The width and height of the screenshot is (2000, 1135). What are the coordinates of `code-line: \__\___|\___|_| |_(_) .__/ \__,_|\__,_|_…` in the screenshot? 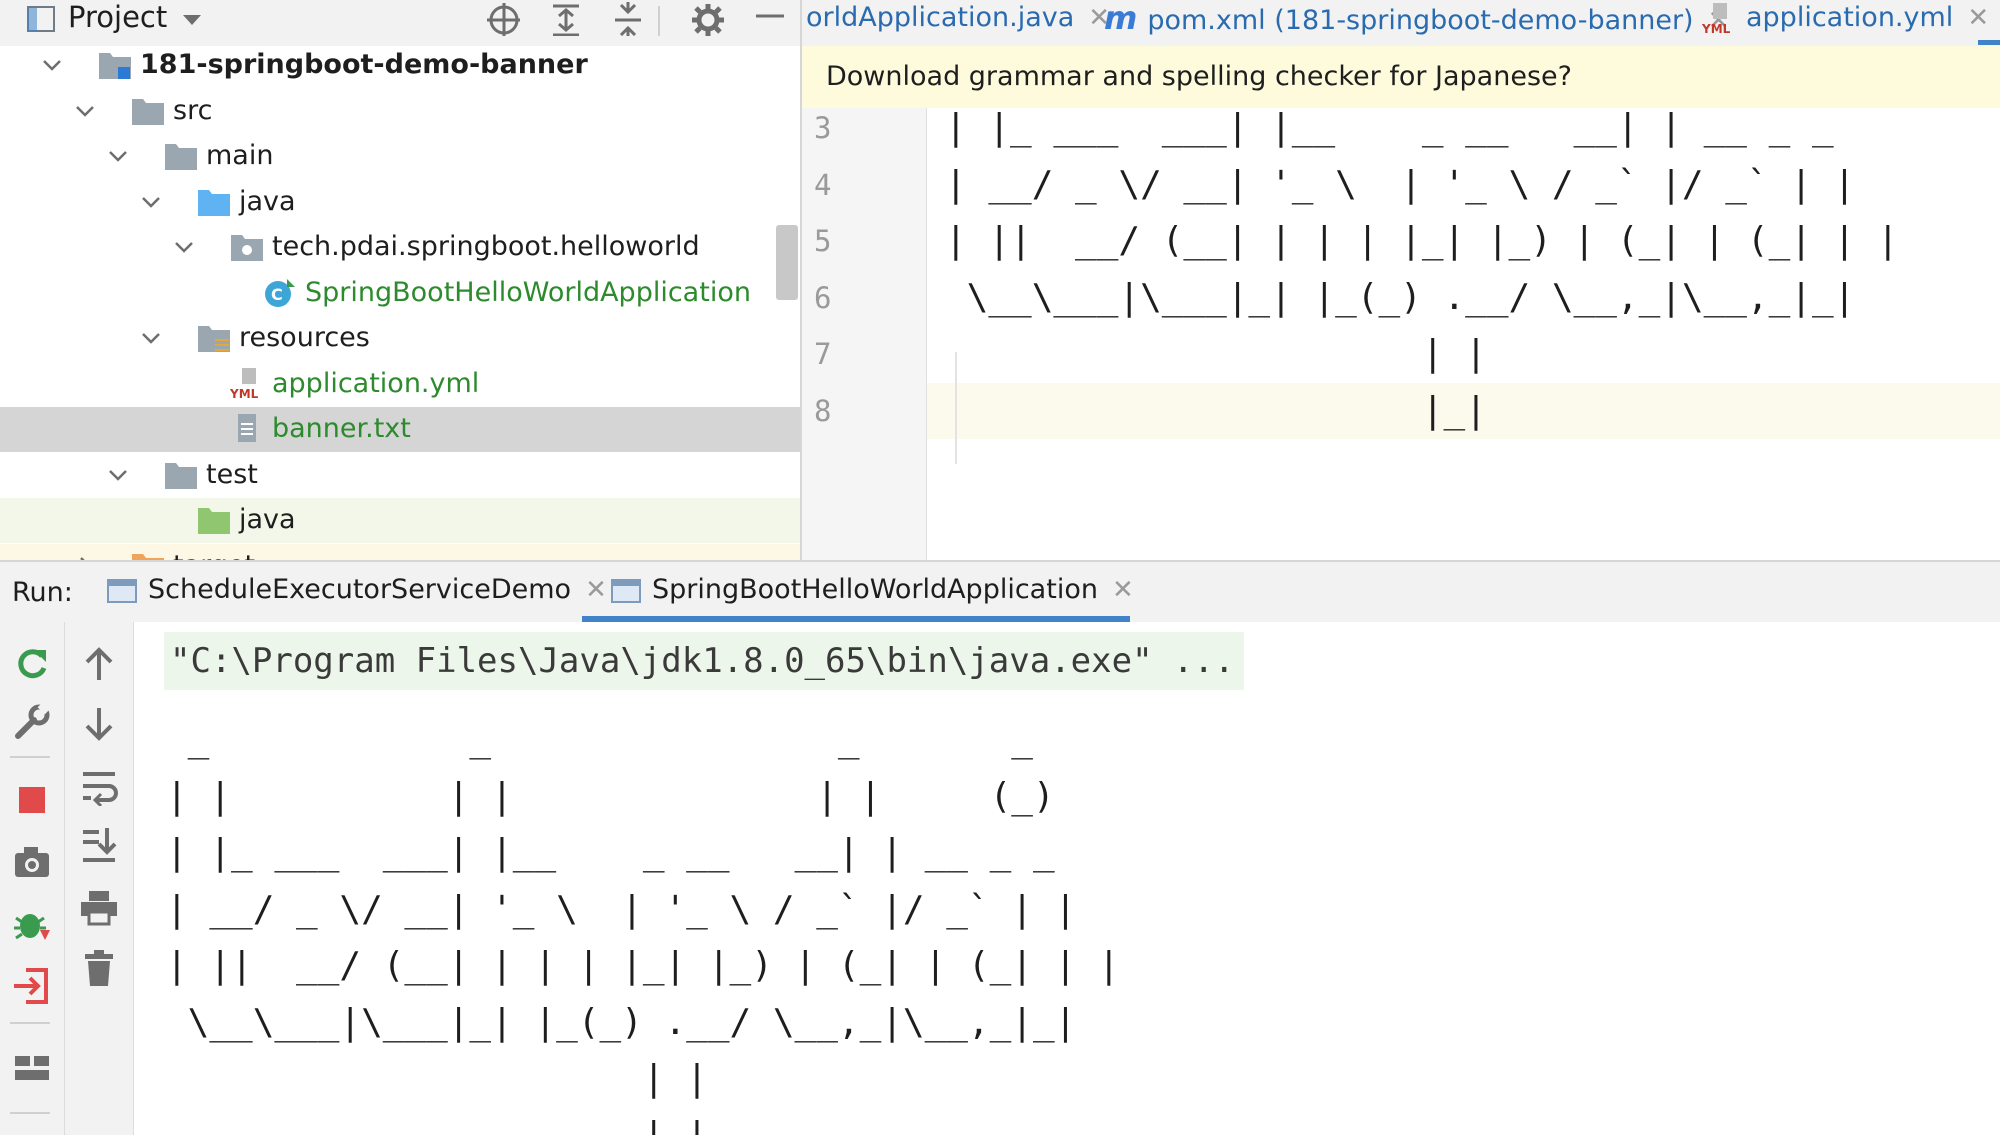 It's located at (1463, 298).